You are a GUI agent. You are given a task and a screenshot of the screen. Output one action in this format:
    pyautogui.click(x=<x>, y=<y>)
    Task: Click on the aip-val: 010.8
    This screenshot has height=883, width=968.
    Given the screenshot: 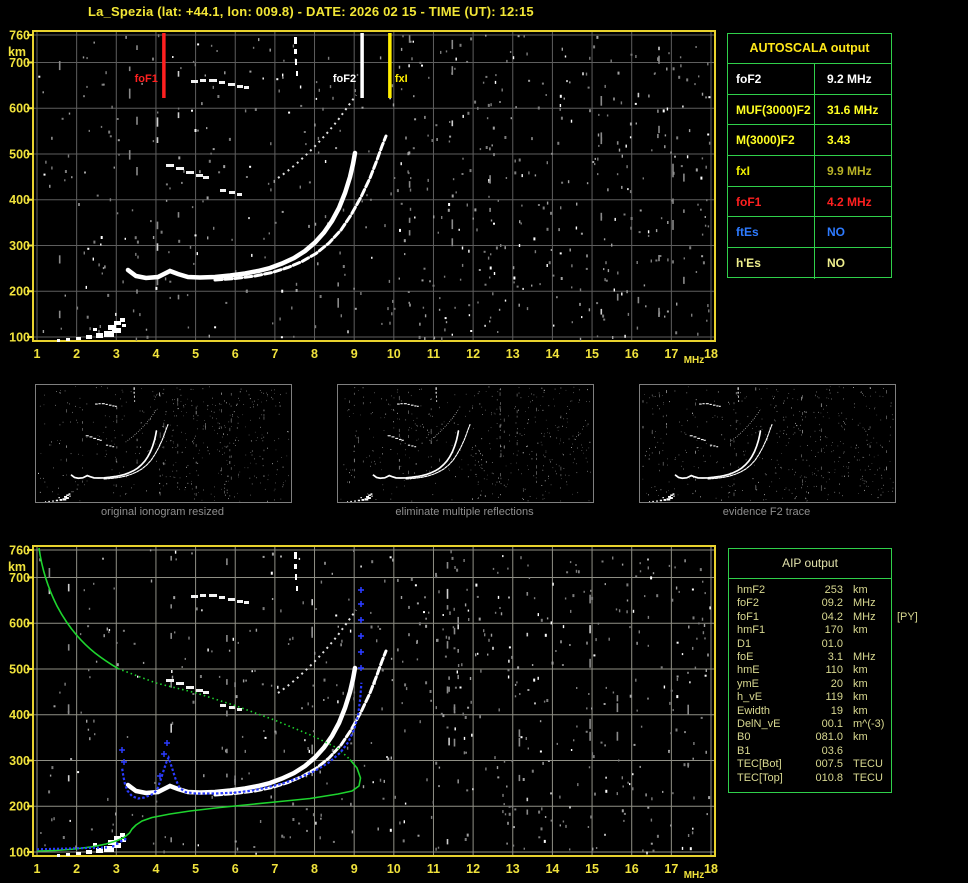 What is the action you would take?
    pyautogui.click(x=829, y=777)
    